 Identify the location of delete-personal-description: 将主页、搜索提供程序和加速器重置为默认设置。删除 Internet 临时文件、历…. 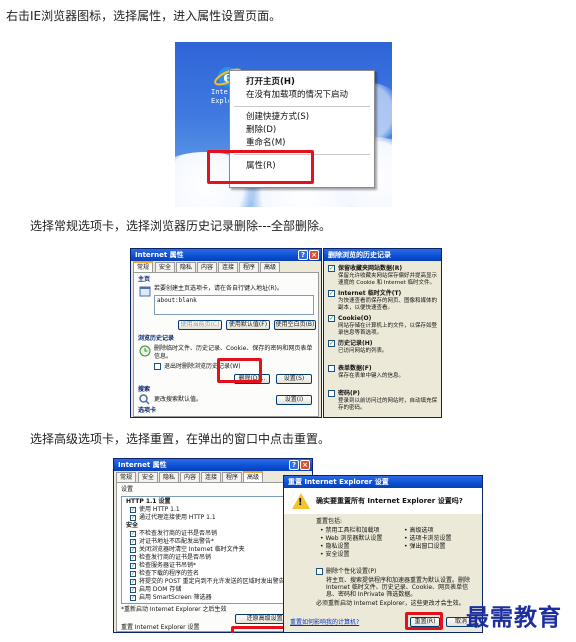
(398, 587).